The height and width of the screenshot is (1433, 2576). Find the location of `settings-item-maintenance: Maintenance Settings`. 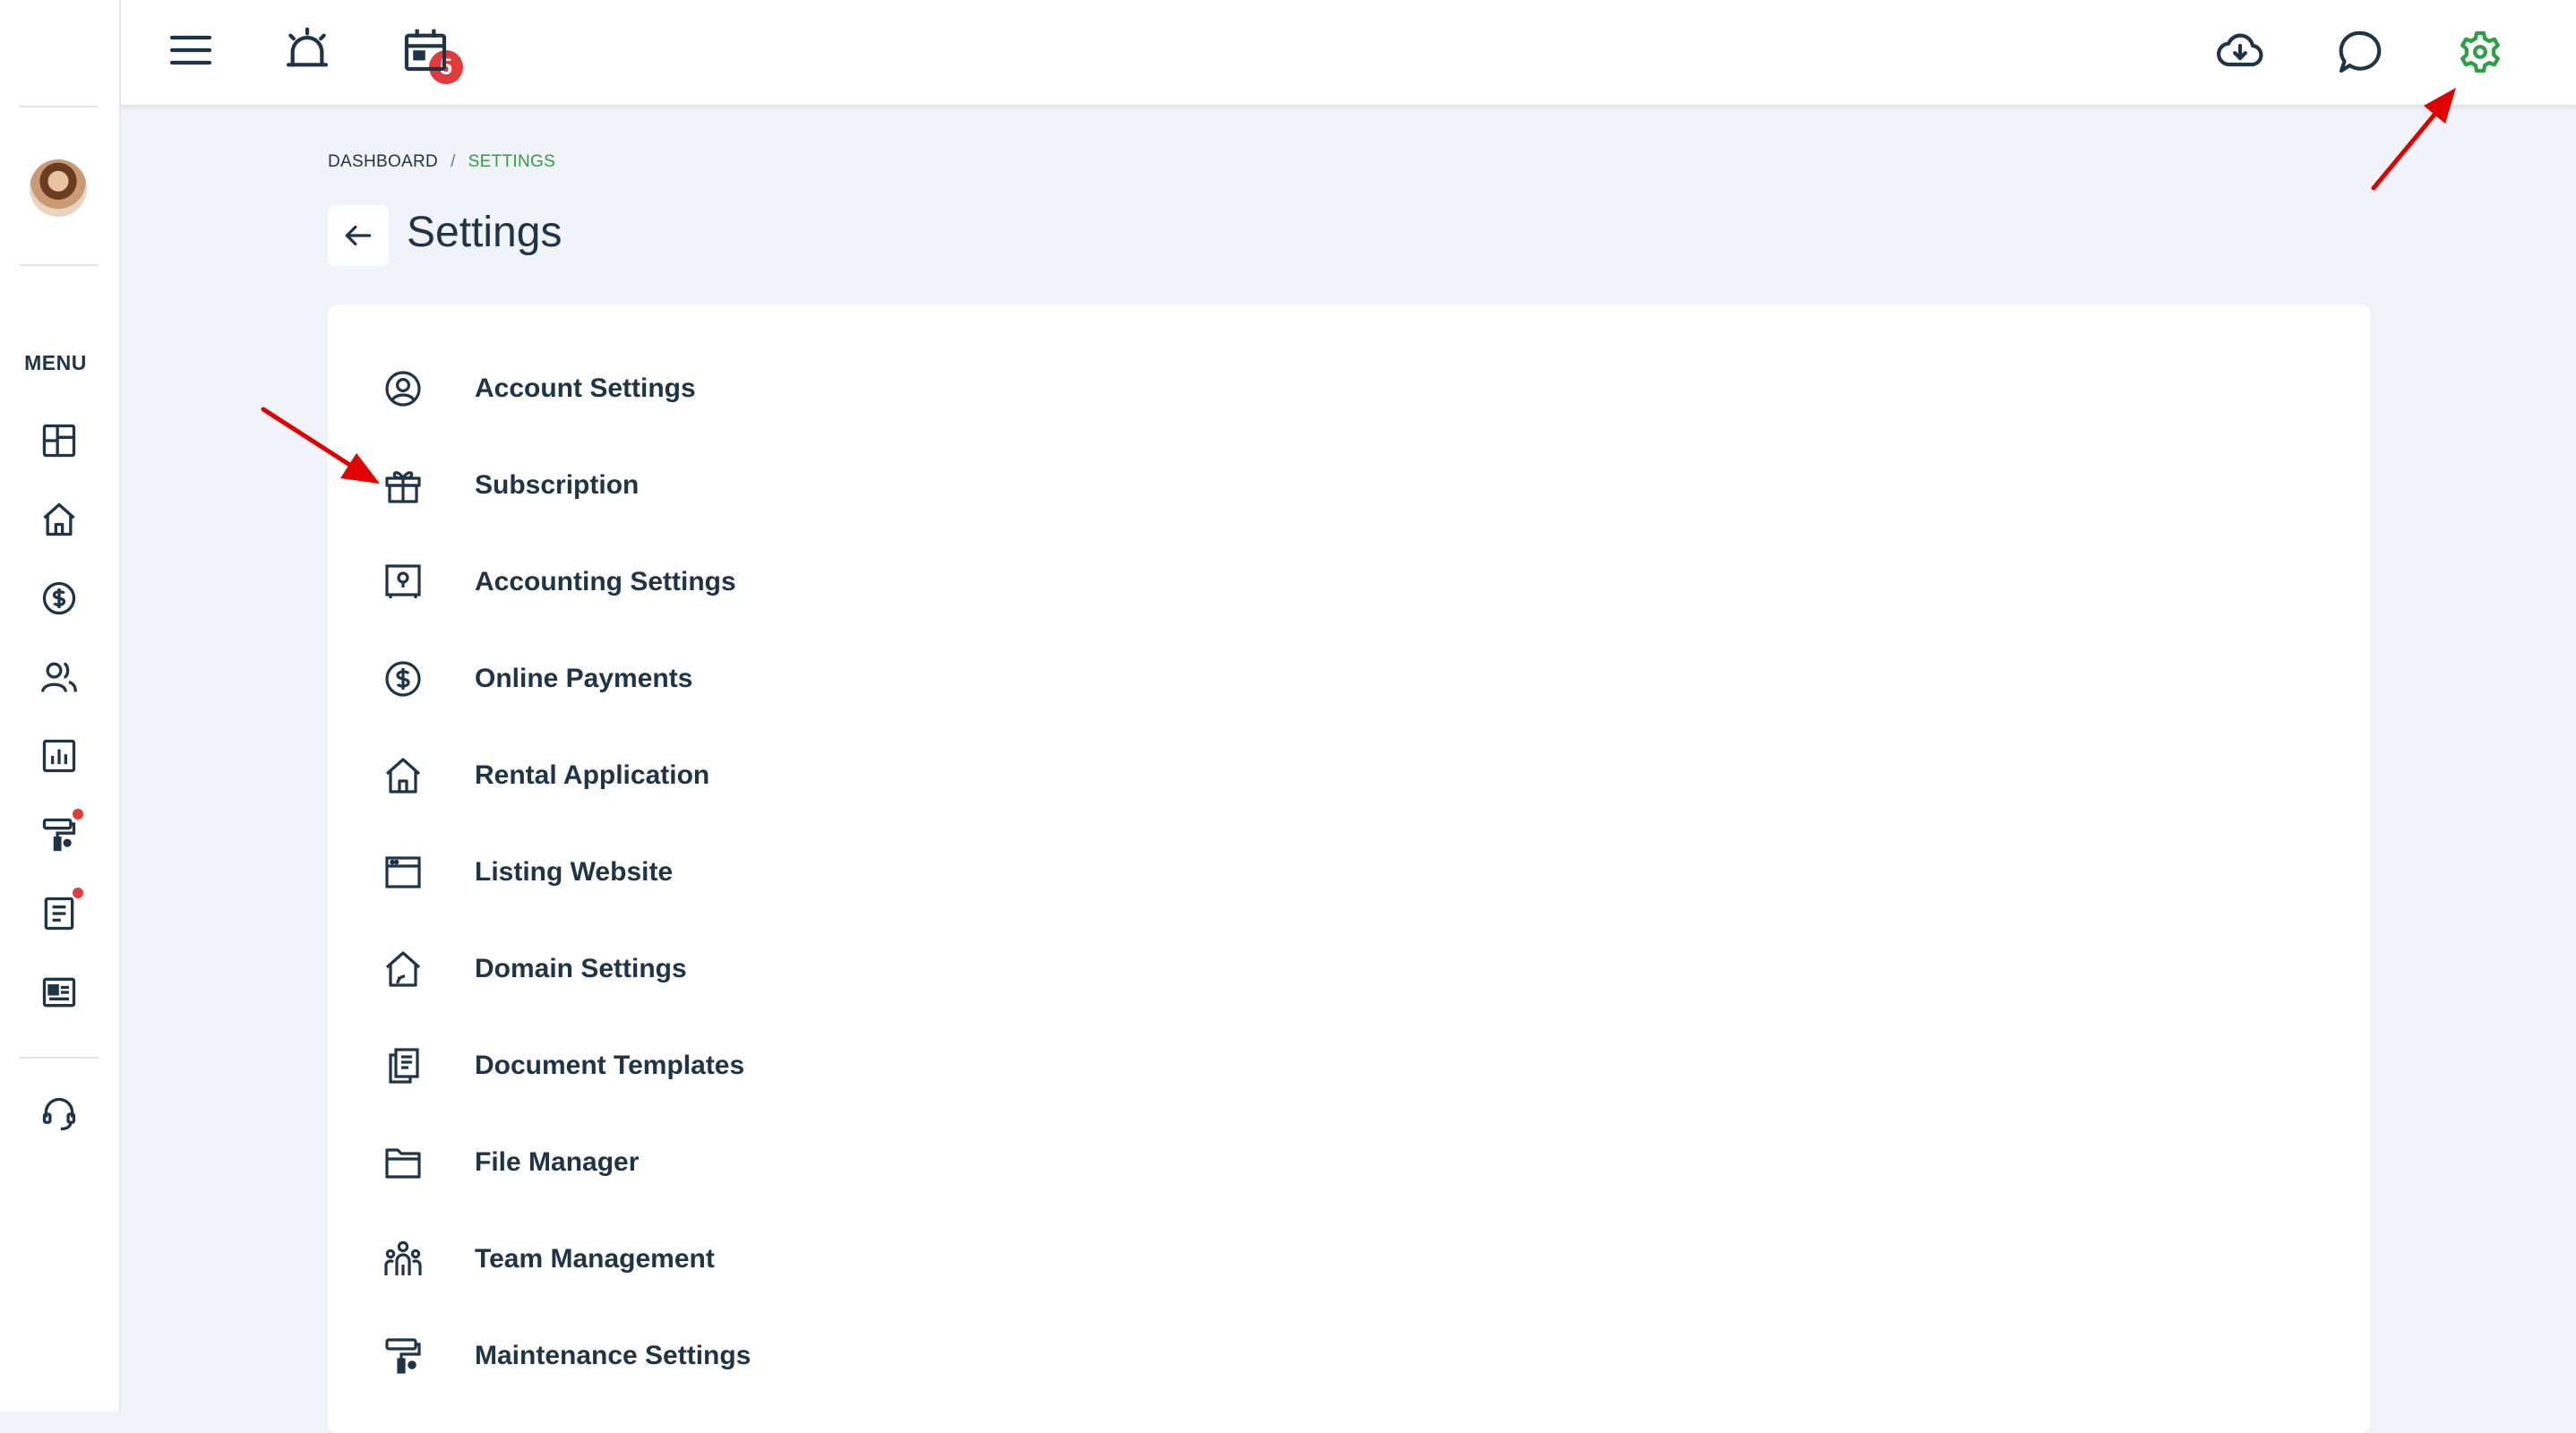

settings-item-maintenance: Maintenance Settings is located at coordinates (695, 1356).